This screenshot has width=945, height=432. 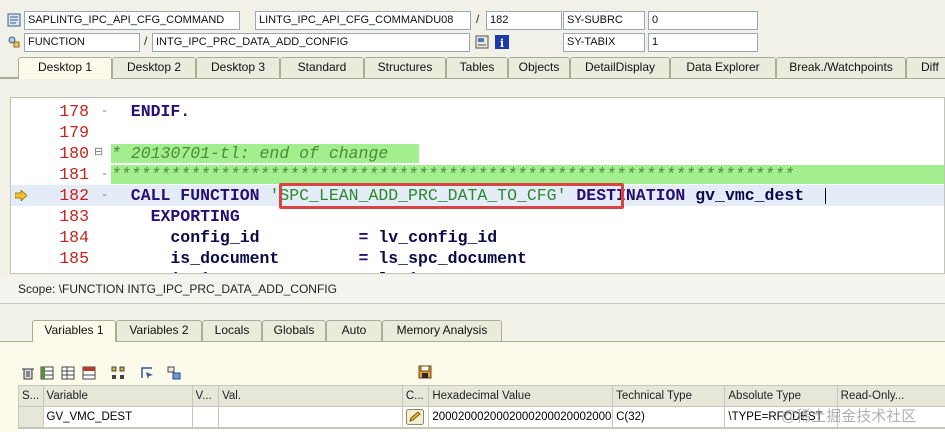 What do you see at coordinates (604, 20) in the screenshot?
I see `sy-subrc-label: SY-SUBRC` at bounding box center [604, 20].